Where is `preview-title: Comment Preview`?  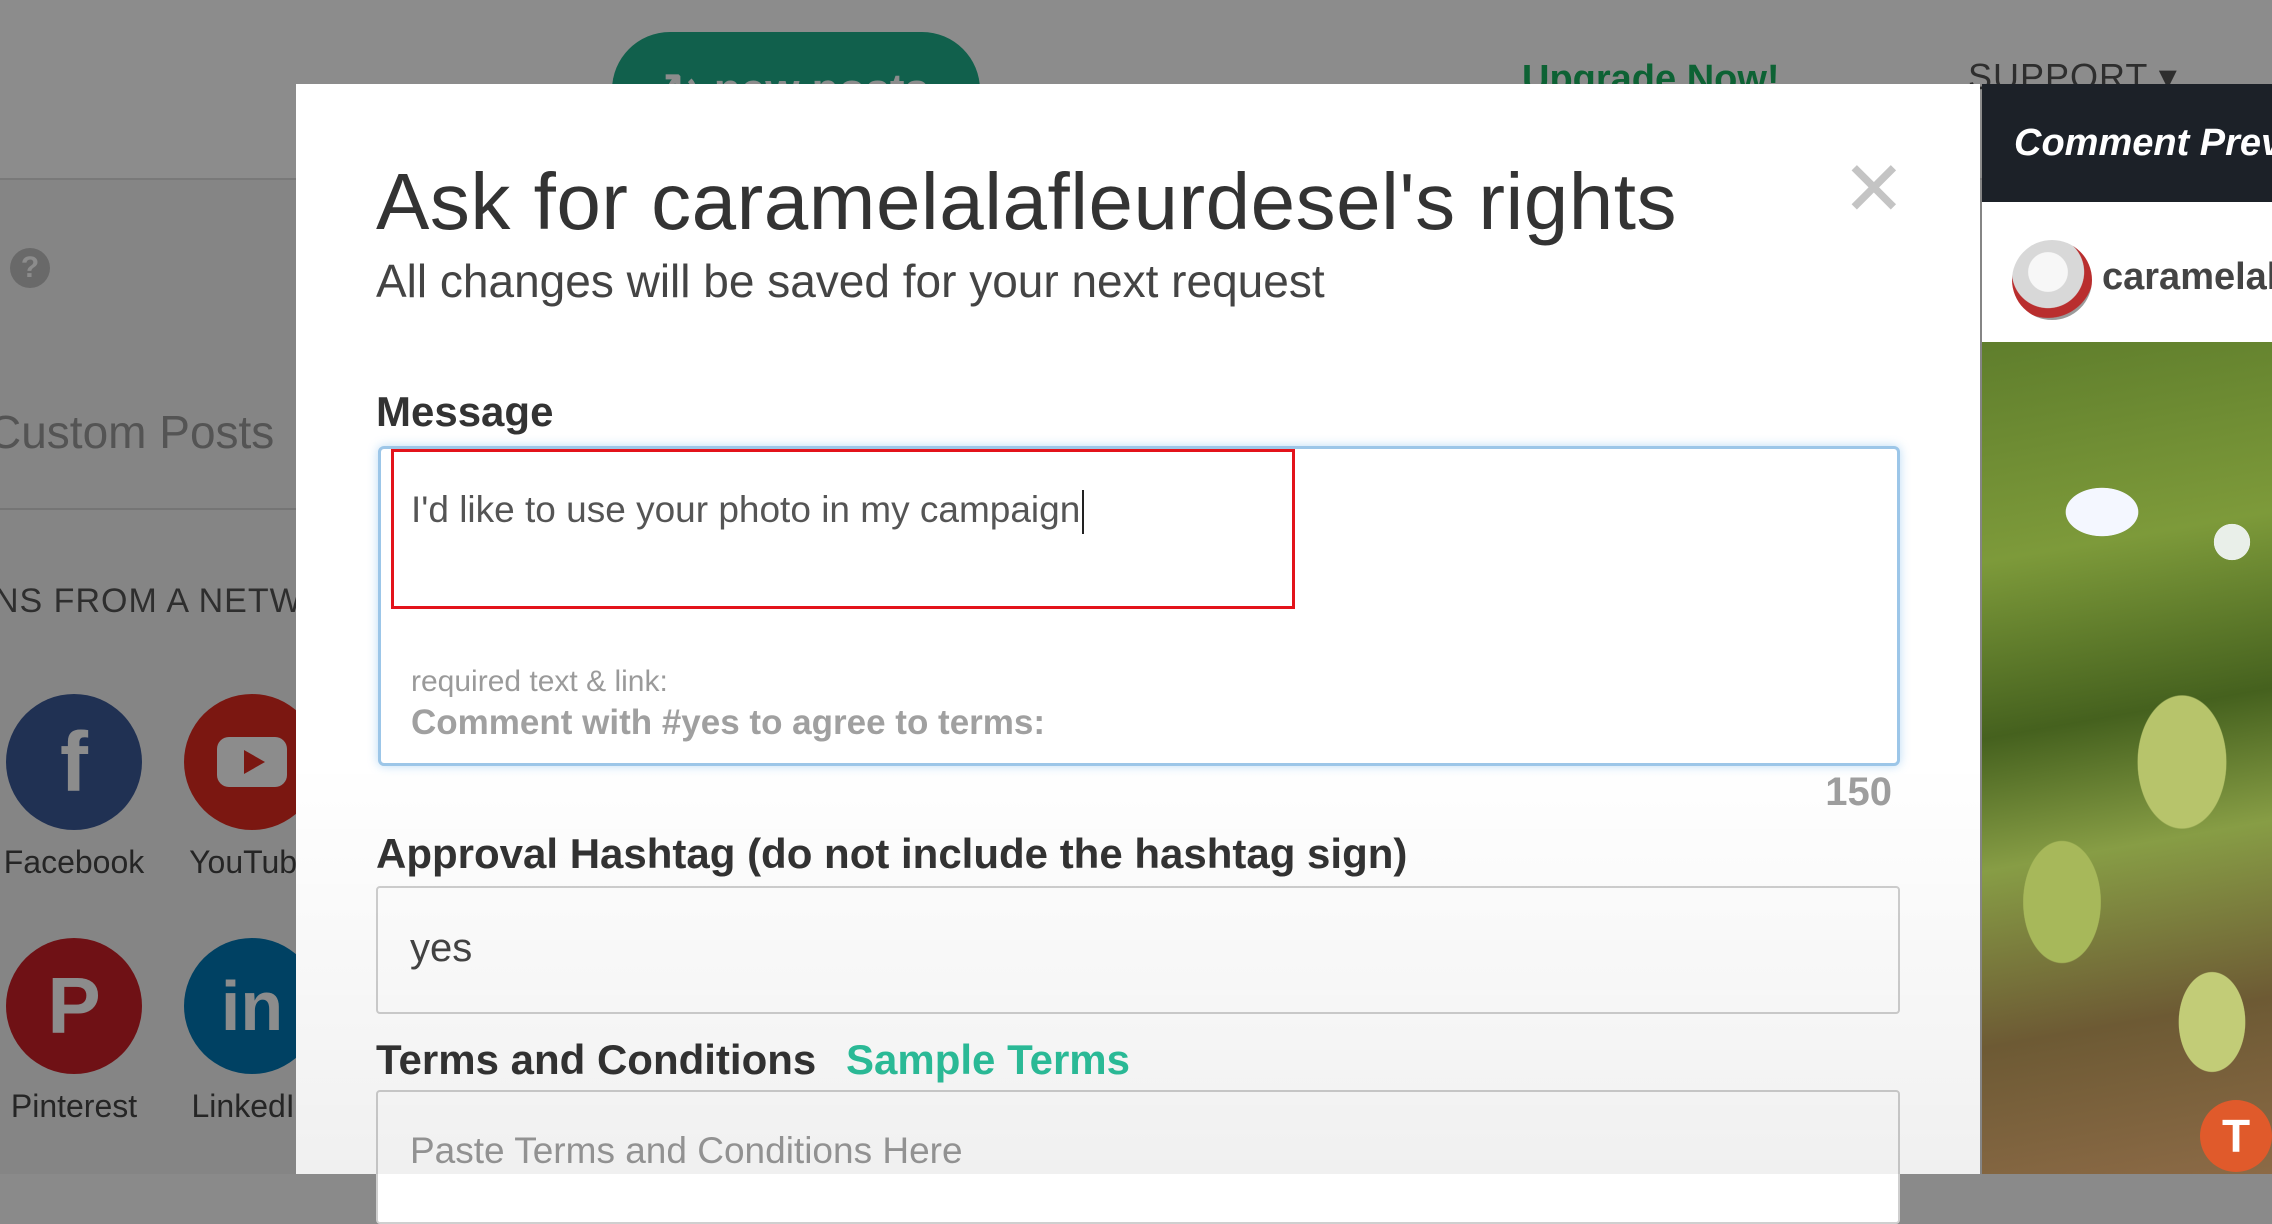 preview-title: Comment Preview is located at coordinates (2143, 143).